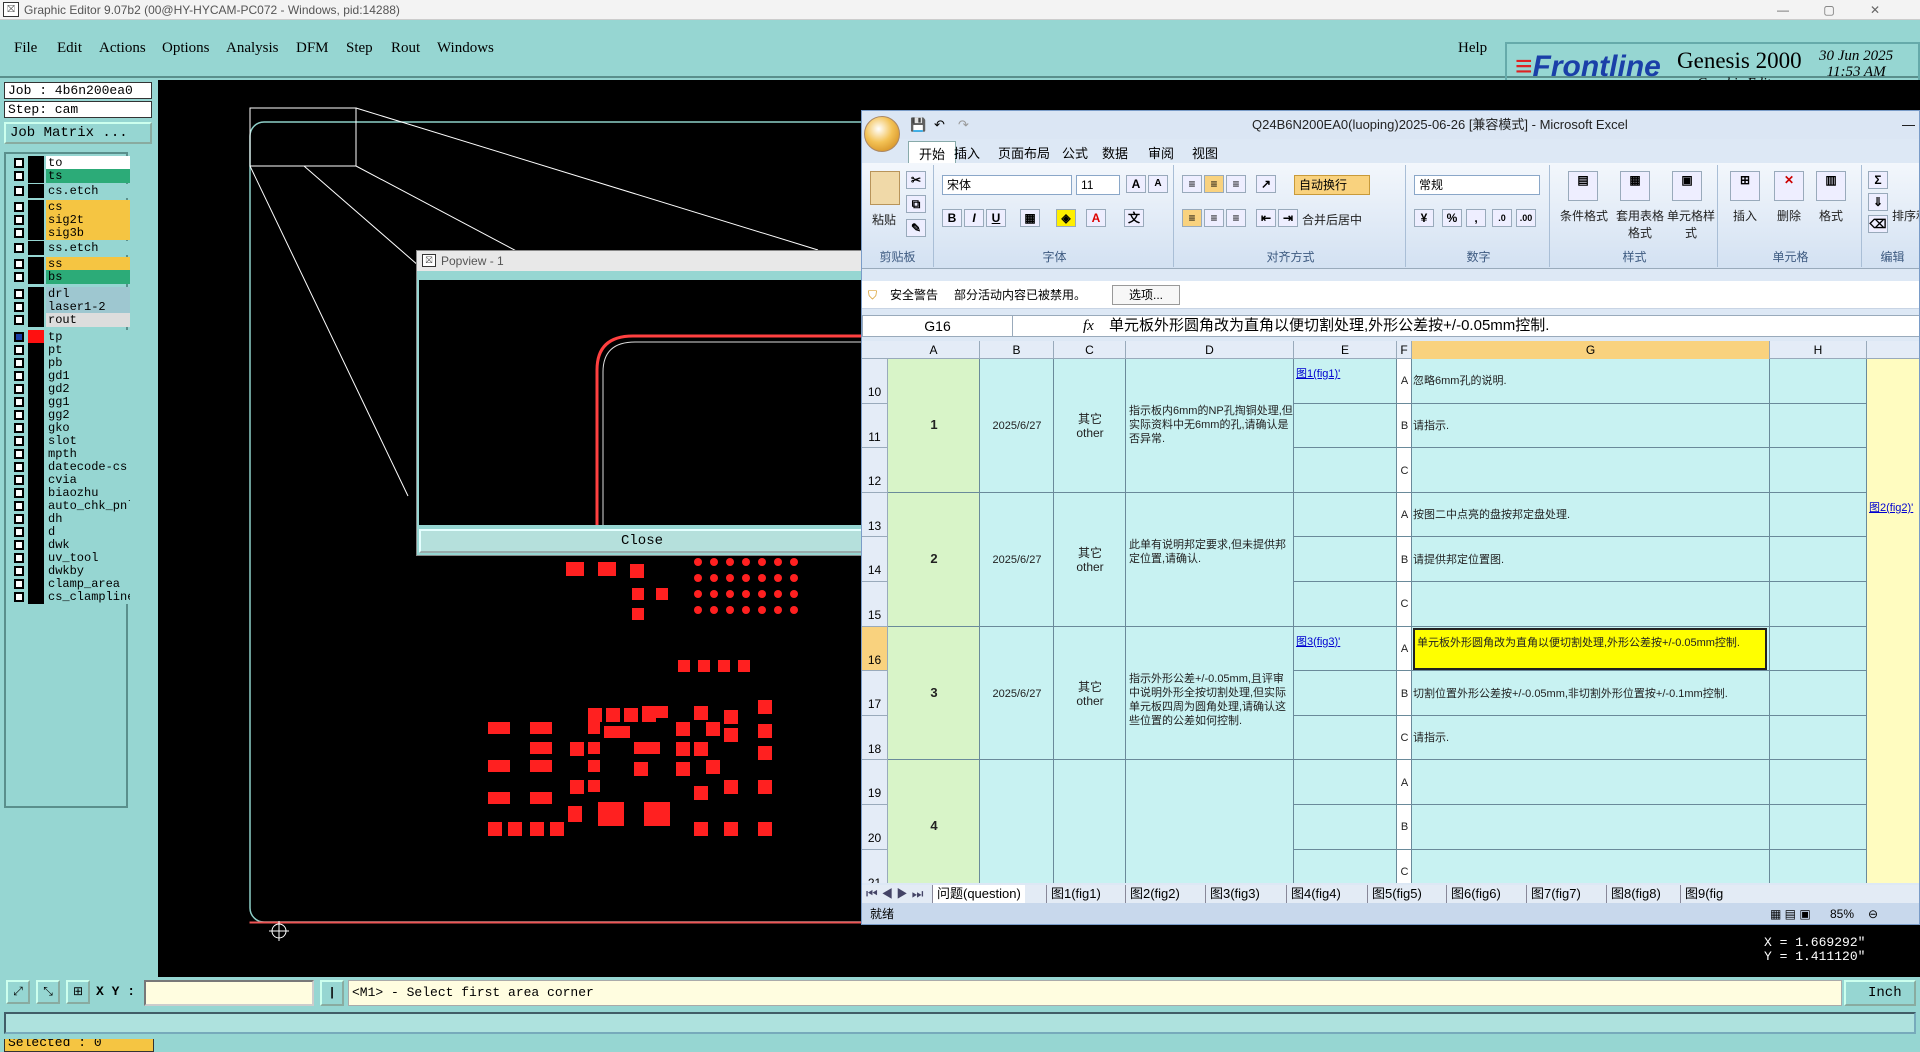  Describe the element at coordinates (69, 415) in the screenshot. I see `layer-row: gg2` at that location.